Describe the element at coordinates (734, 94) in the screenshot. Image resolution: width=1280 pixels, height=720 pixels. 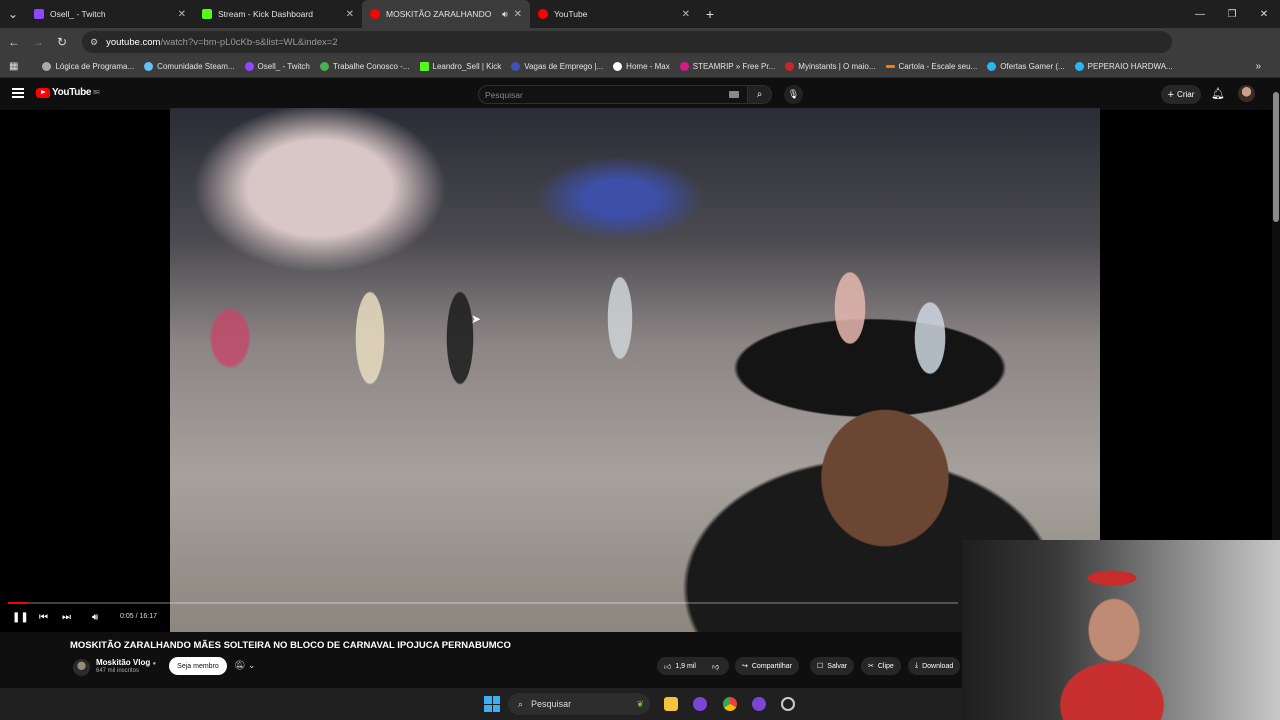
I see `keyboard-icon` at that location.